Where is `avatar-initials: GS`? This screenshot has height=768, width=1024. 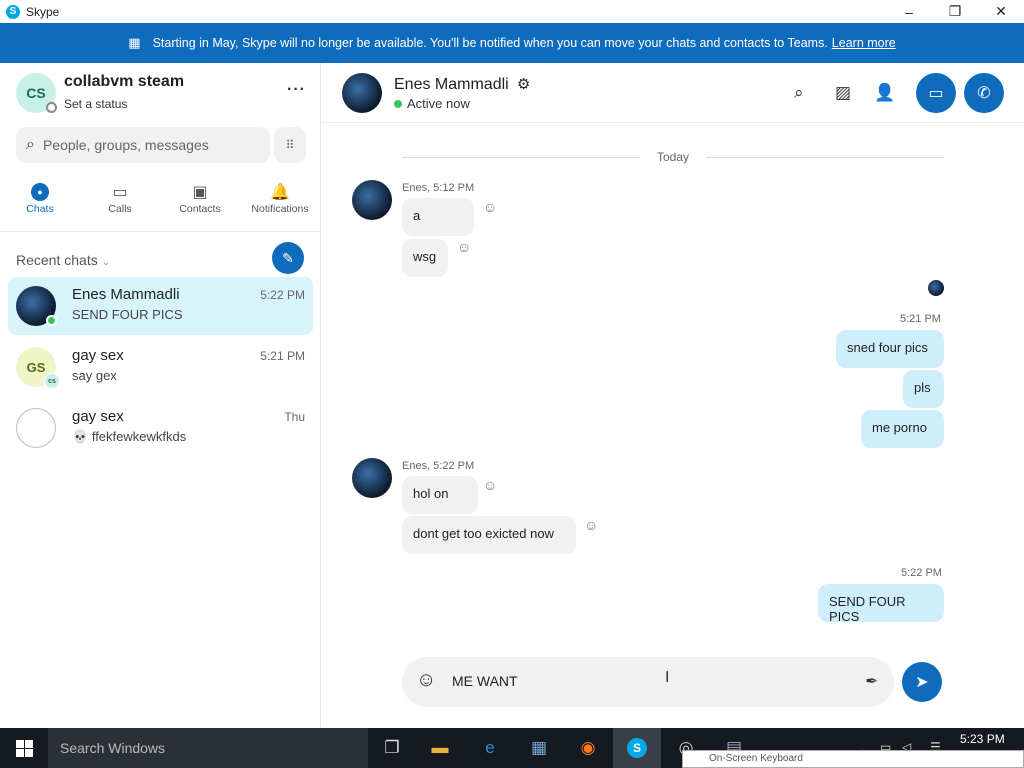
avatar-initials: GS is located at coordinates (36, 367).